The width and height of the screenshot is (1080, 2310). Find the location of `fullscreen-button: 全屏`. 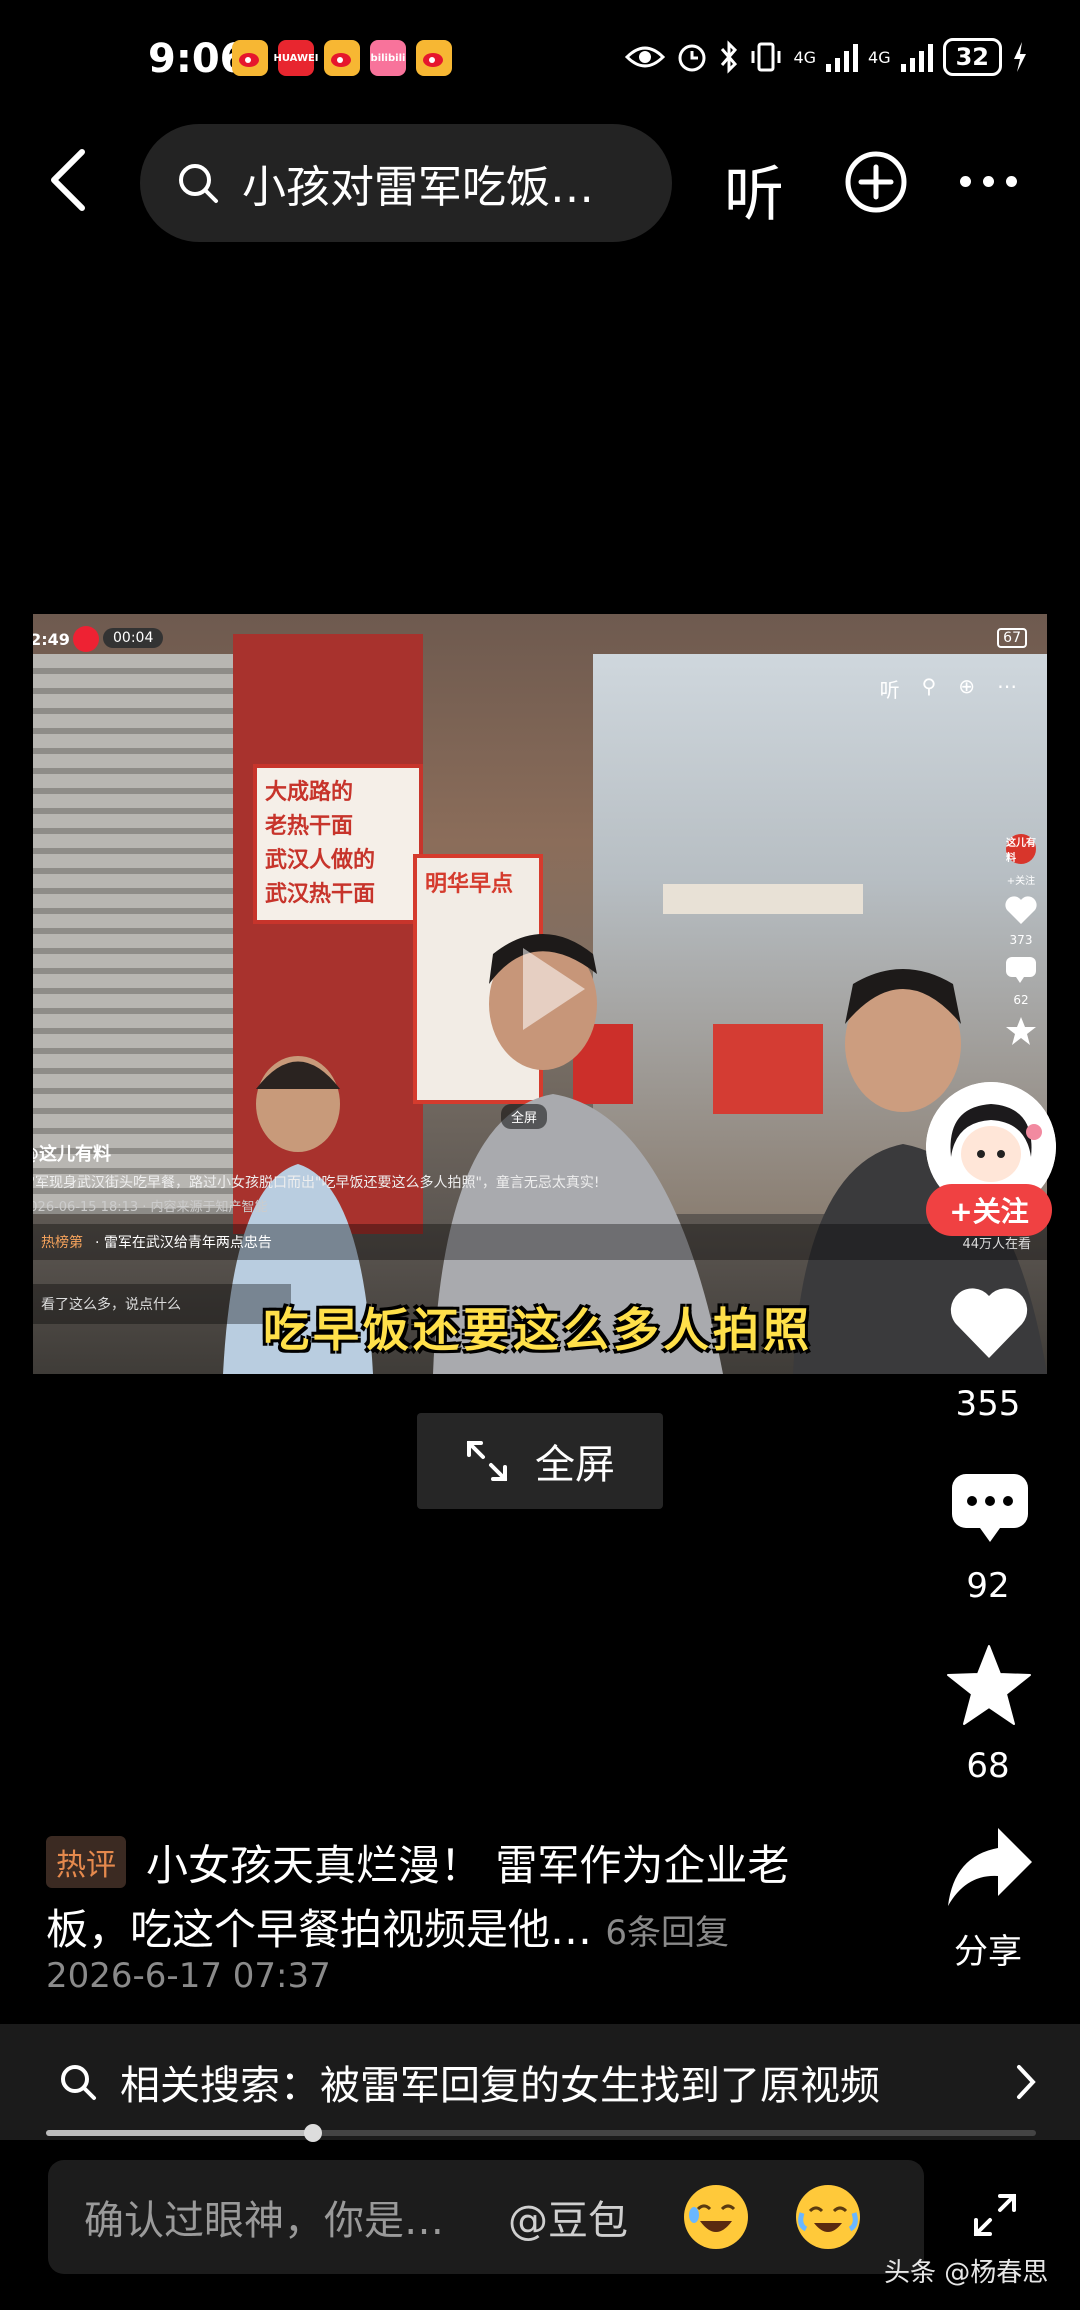

fullscreen-button: 全屏 is located at coordinates (540, 1461).